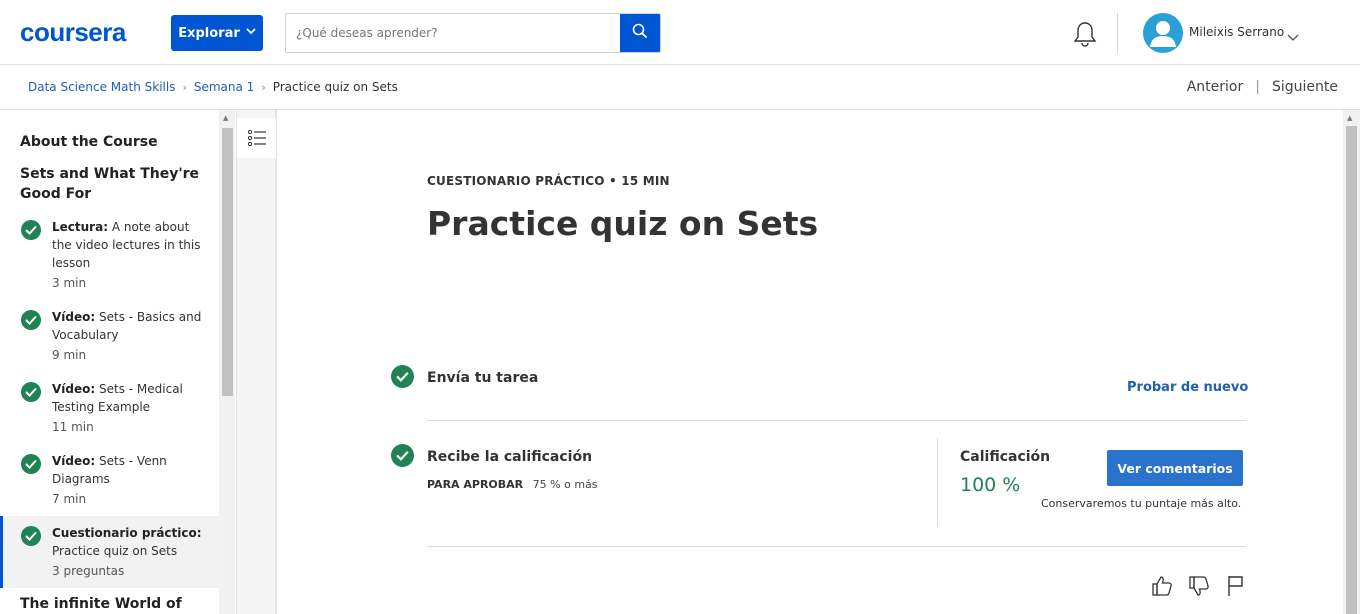 The width and height of the screenshot is (1360, 614). Describe the element at coordinates (1163, 33) in the screenshot. I see `user-avatar-icon` at that location.